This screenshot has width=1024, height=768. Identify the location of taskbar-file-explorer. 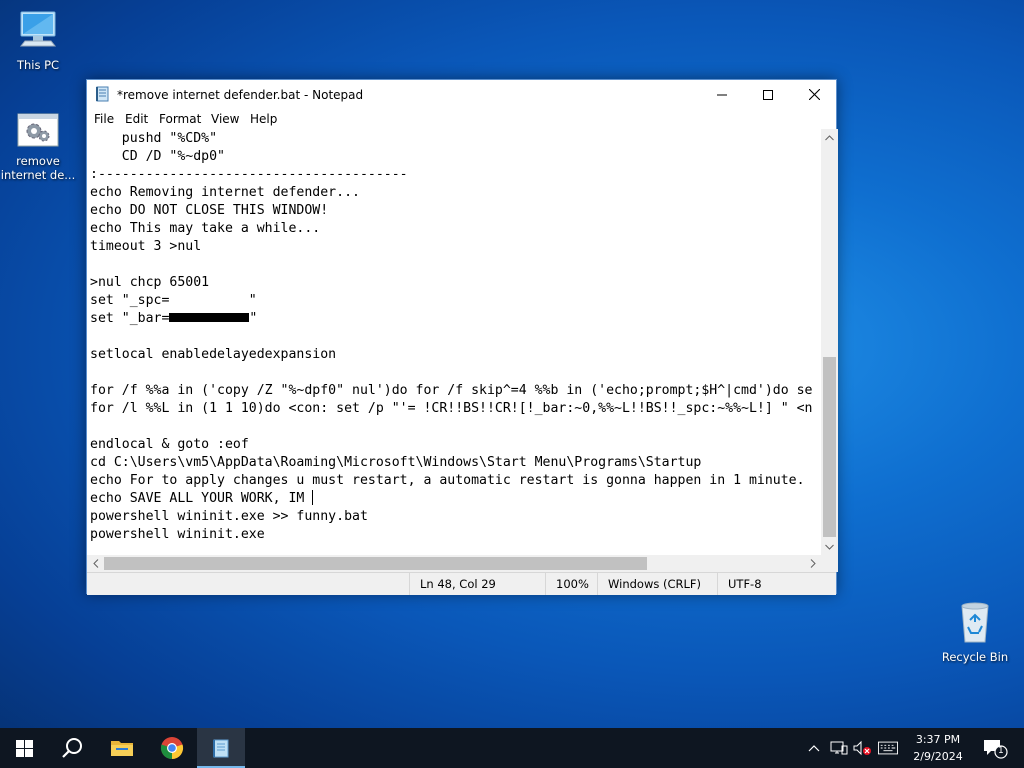
(122, 748).